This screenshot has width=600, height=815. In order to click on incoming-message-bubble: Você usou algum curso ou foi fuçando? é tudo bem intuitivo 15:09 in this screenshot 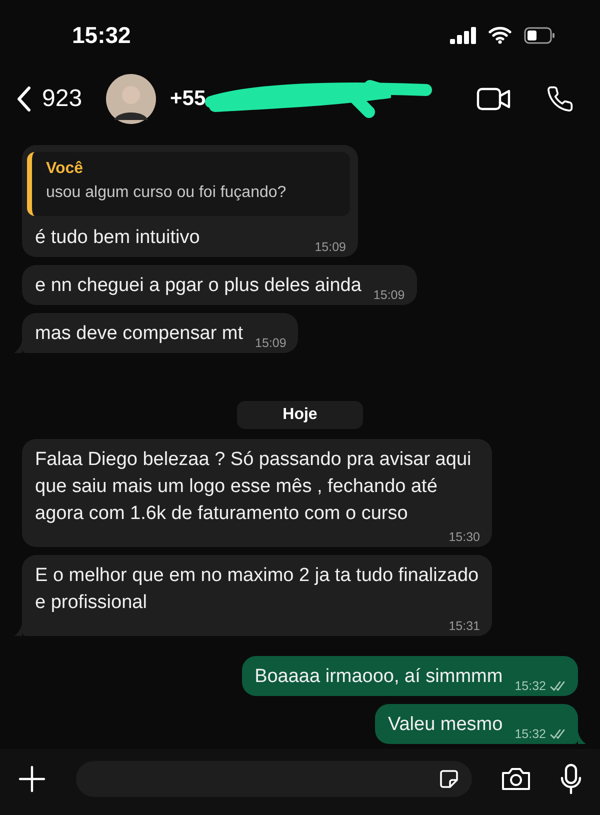, I will do `click(190, 201)`.